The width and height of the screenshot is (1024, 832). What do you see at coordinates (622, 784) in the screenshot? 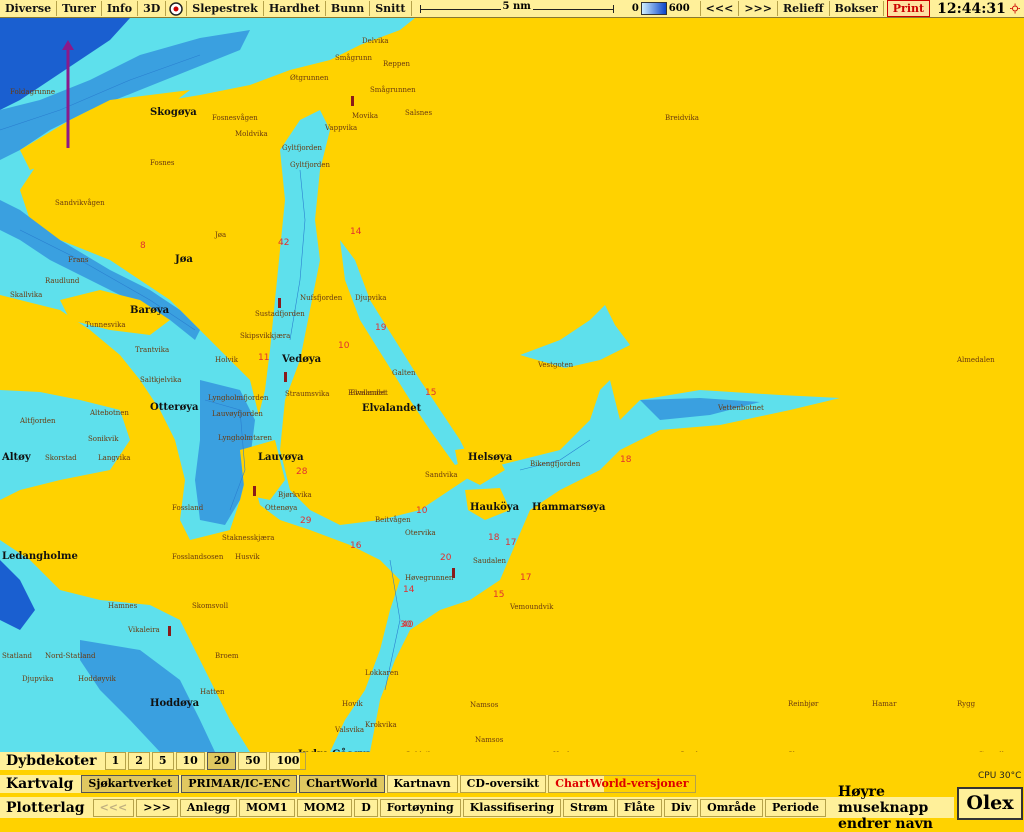
I see `kart-chartworld-versjoner: ChartWorld-versjoner` at bounding box center [622, 784].